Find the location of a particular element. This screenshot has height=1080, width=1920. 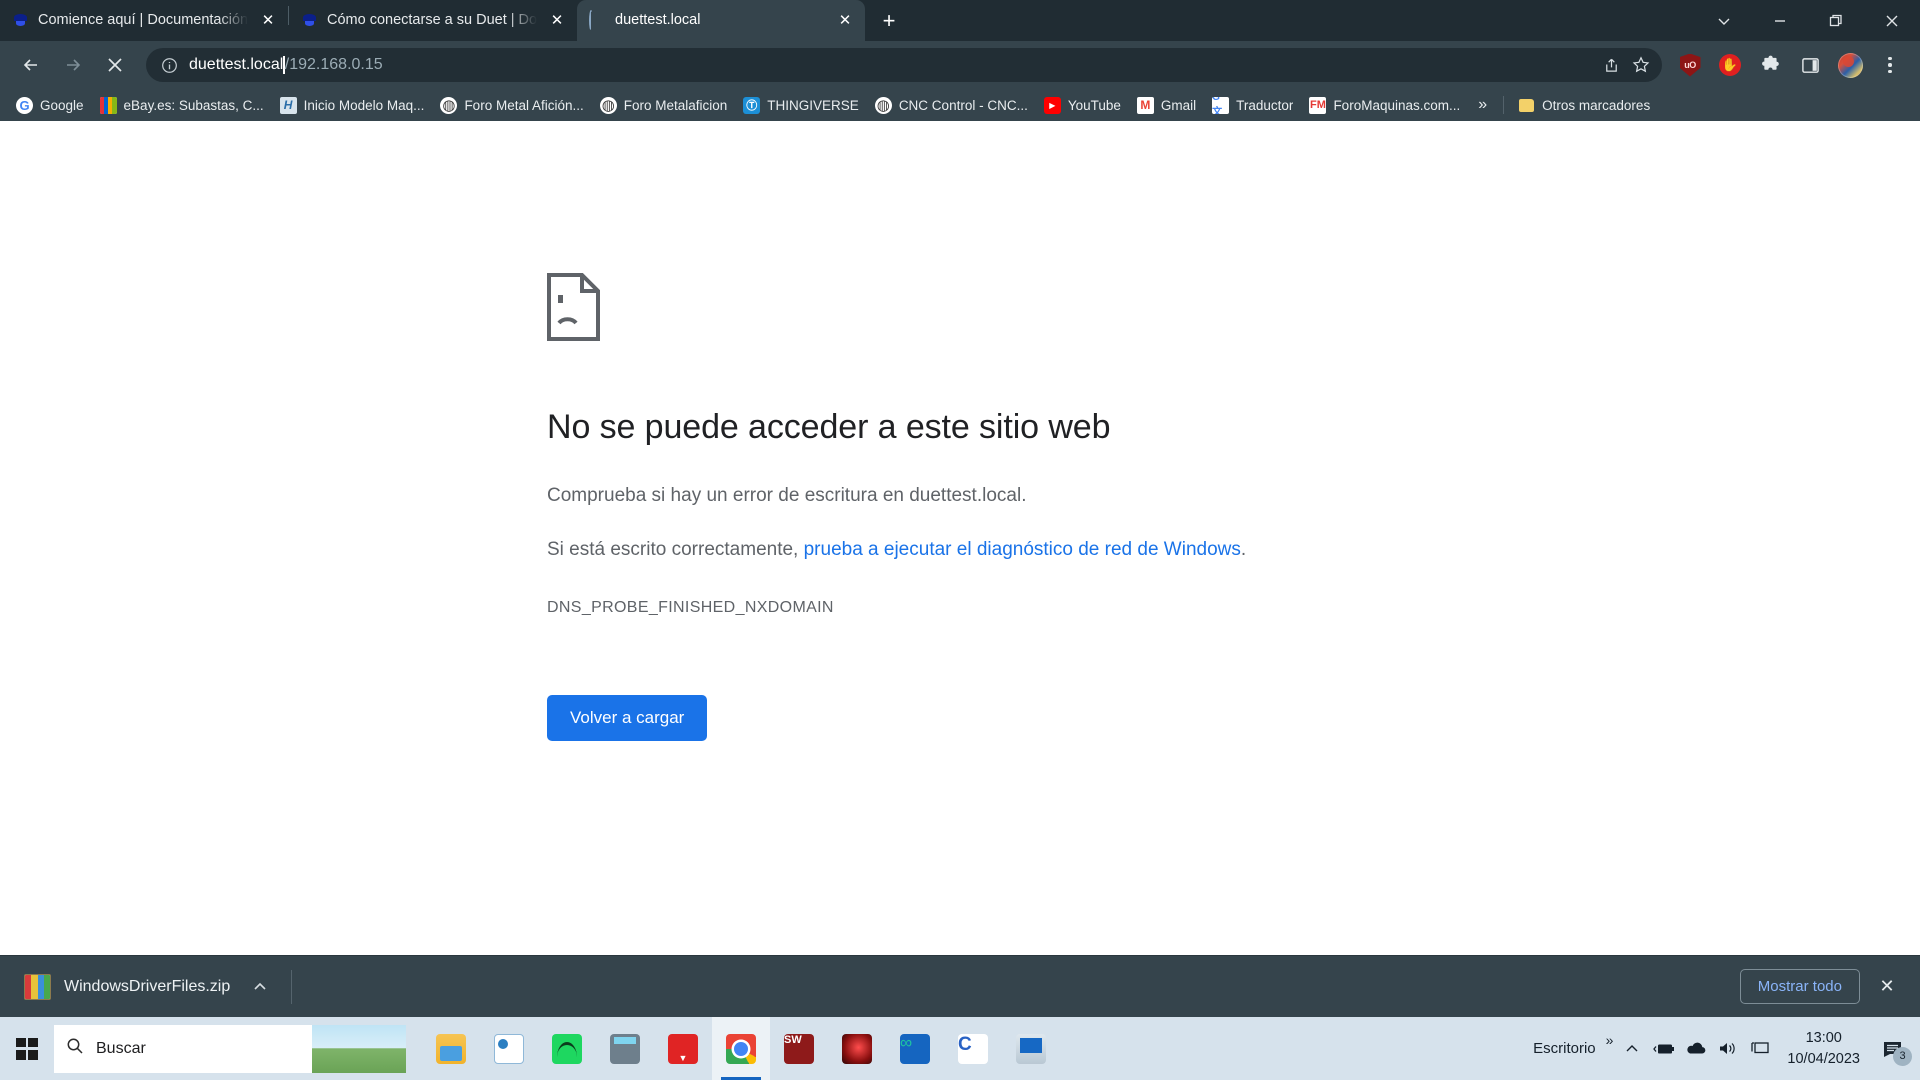

bookmark-label: YouTube is located at coordinates (1094, 105).